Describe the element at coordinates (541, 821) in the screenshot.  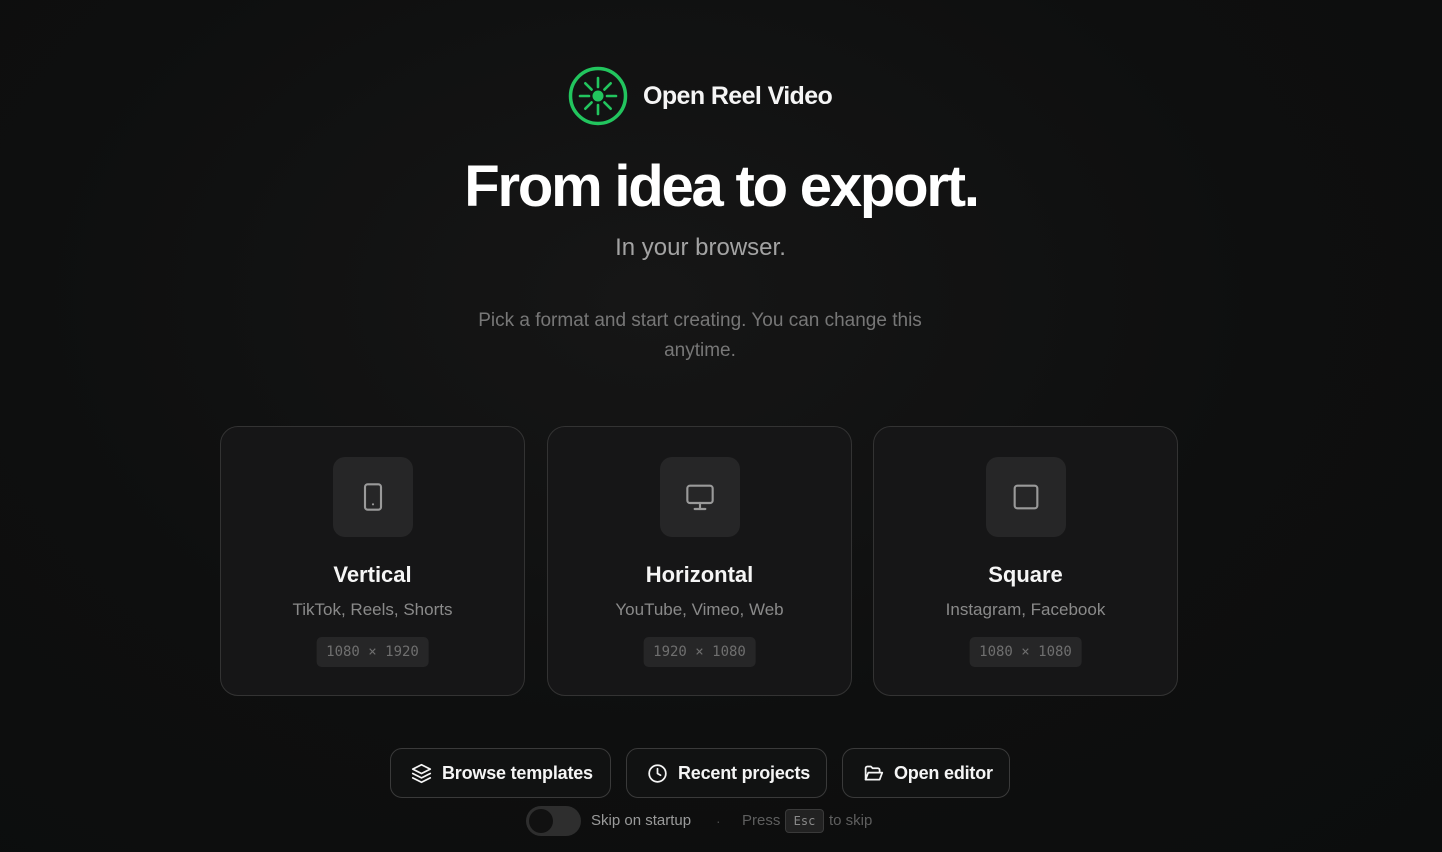
I see `toggle-knob` at that location.